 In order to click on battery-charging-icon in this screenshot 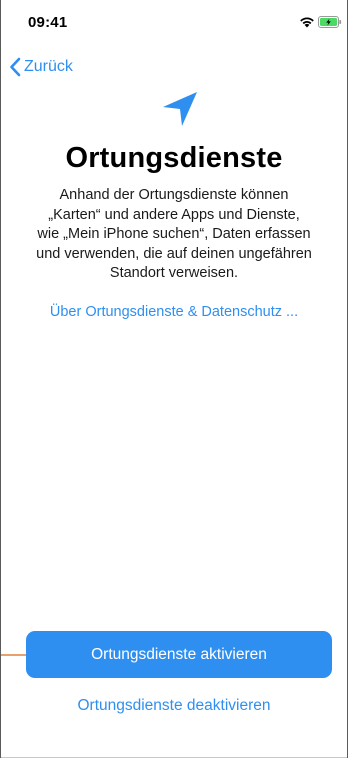, I will do `click(330, 22)`.